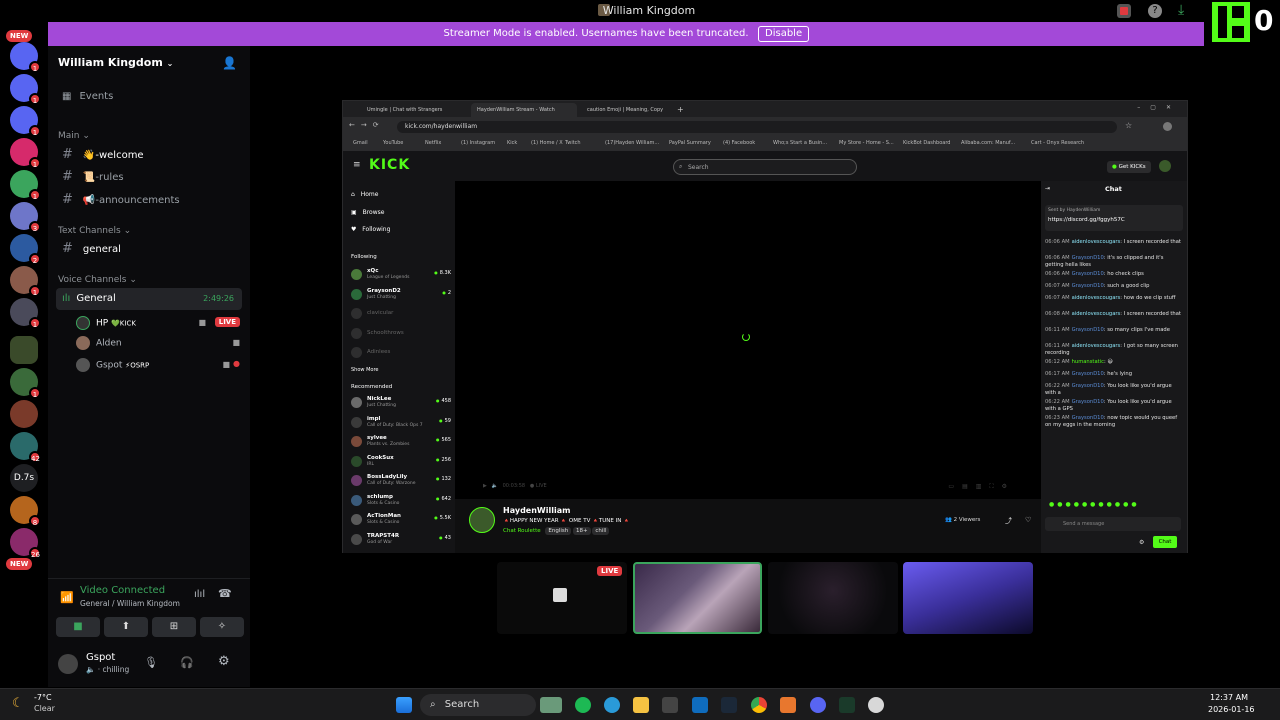  What do you see at coordinates (74, 136) in the screenshot?
I see `category-main: Main ⌄` at bounding box center [74, 136].